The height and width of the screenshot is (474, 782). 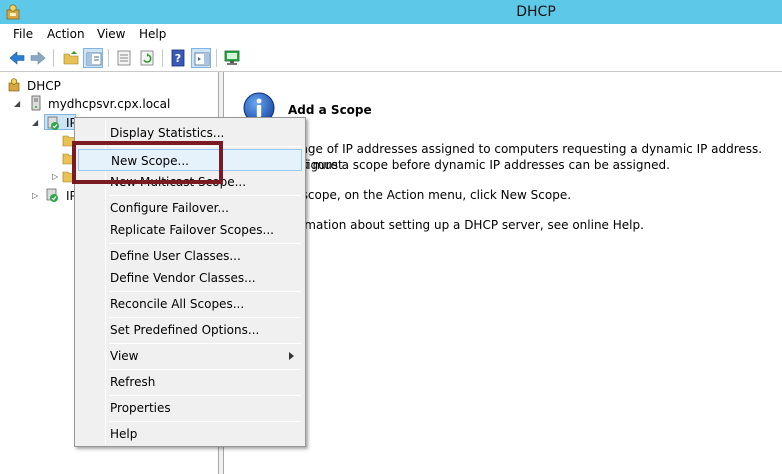 What do you see at coordinates (391, 58) in the screenshot?
I see `toolbar: ?` at bounding box center [391, 58].